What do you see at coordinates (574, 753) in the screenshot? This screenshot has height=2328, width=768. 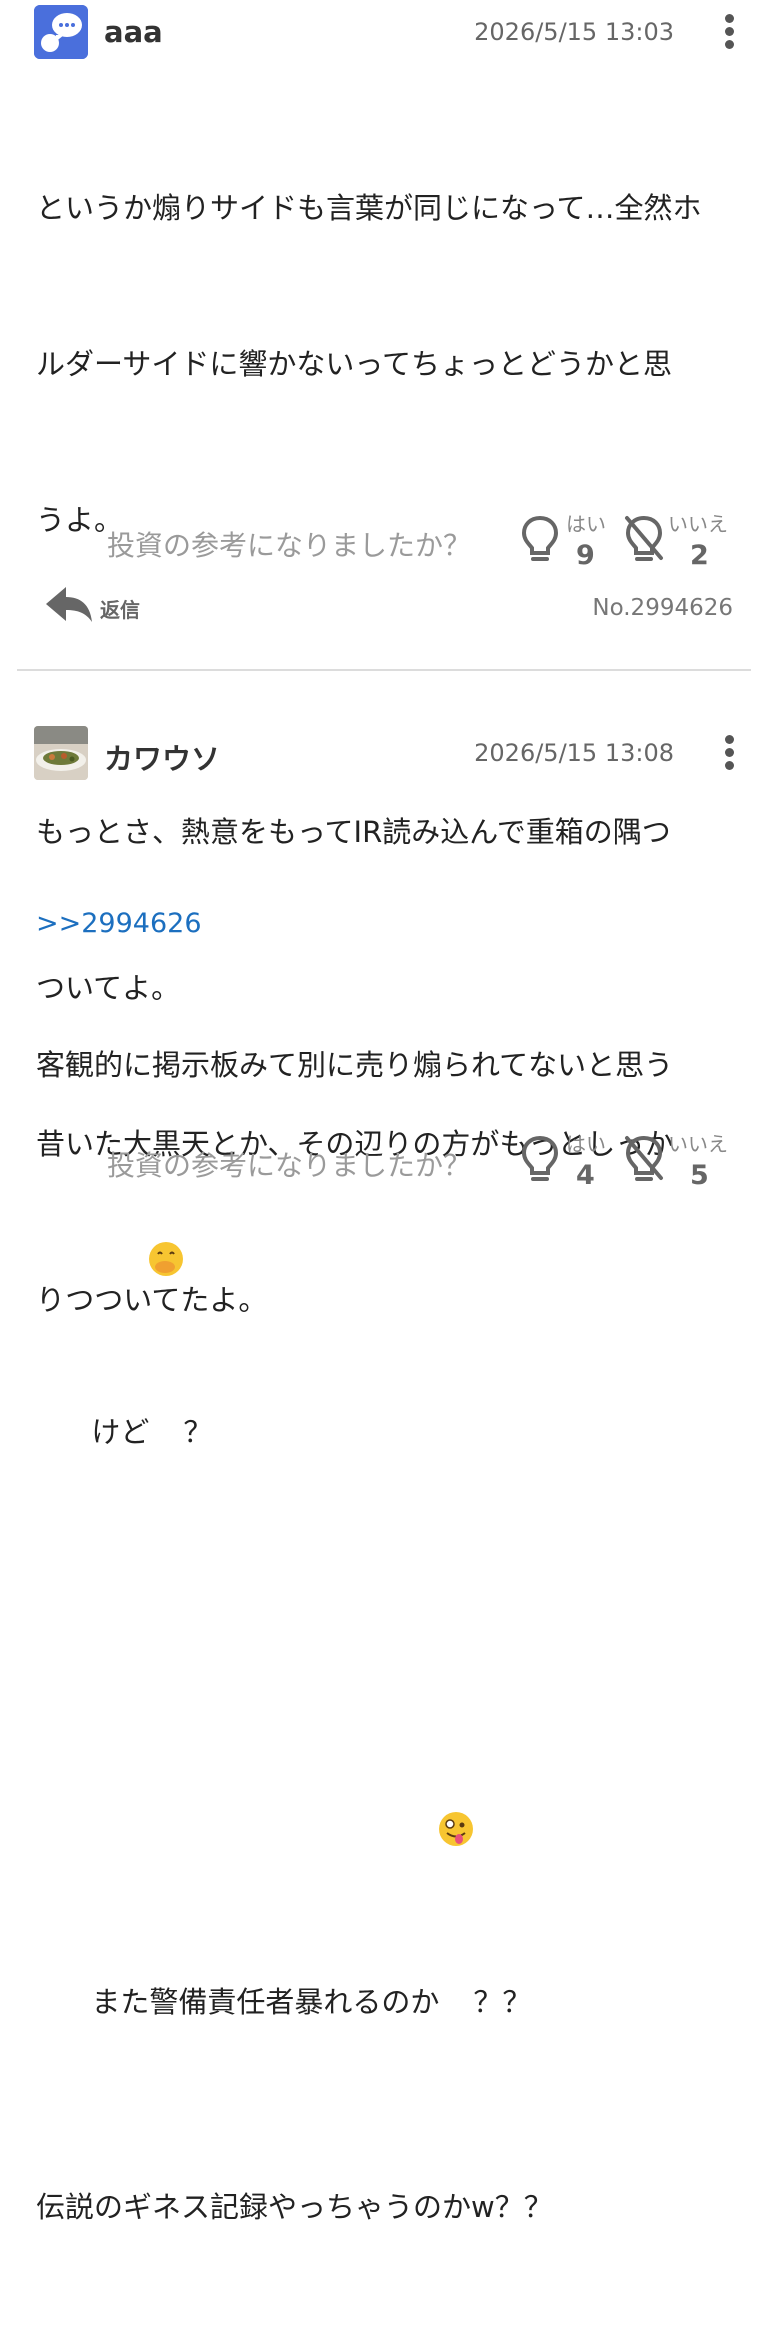 I see `post-timestamp: 2026/5/15 13:08` at bounding box center [574, 753].